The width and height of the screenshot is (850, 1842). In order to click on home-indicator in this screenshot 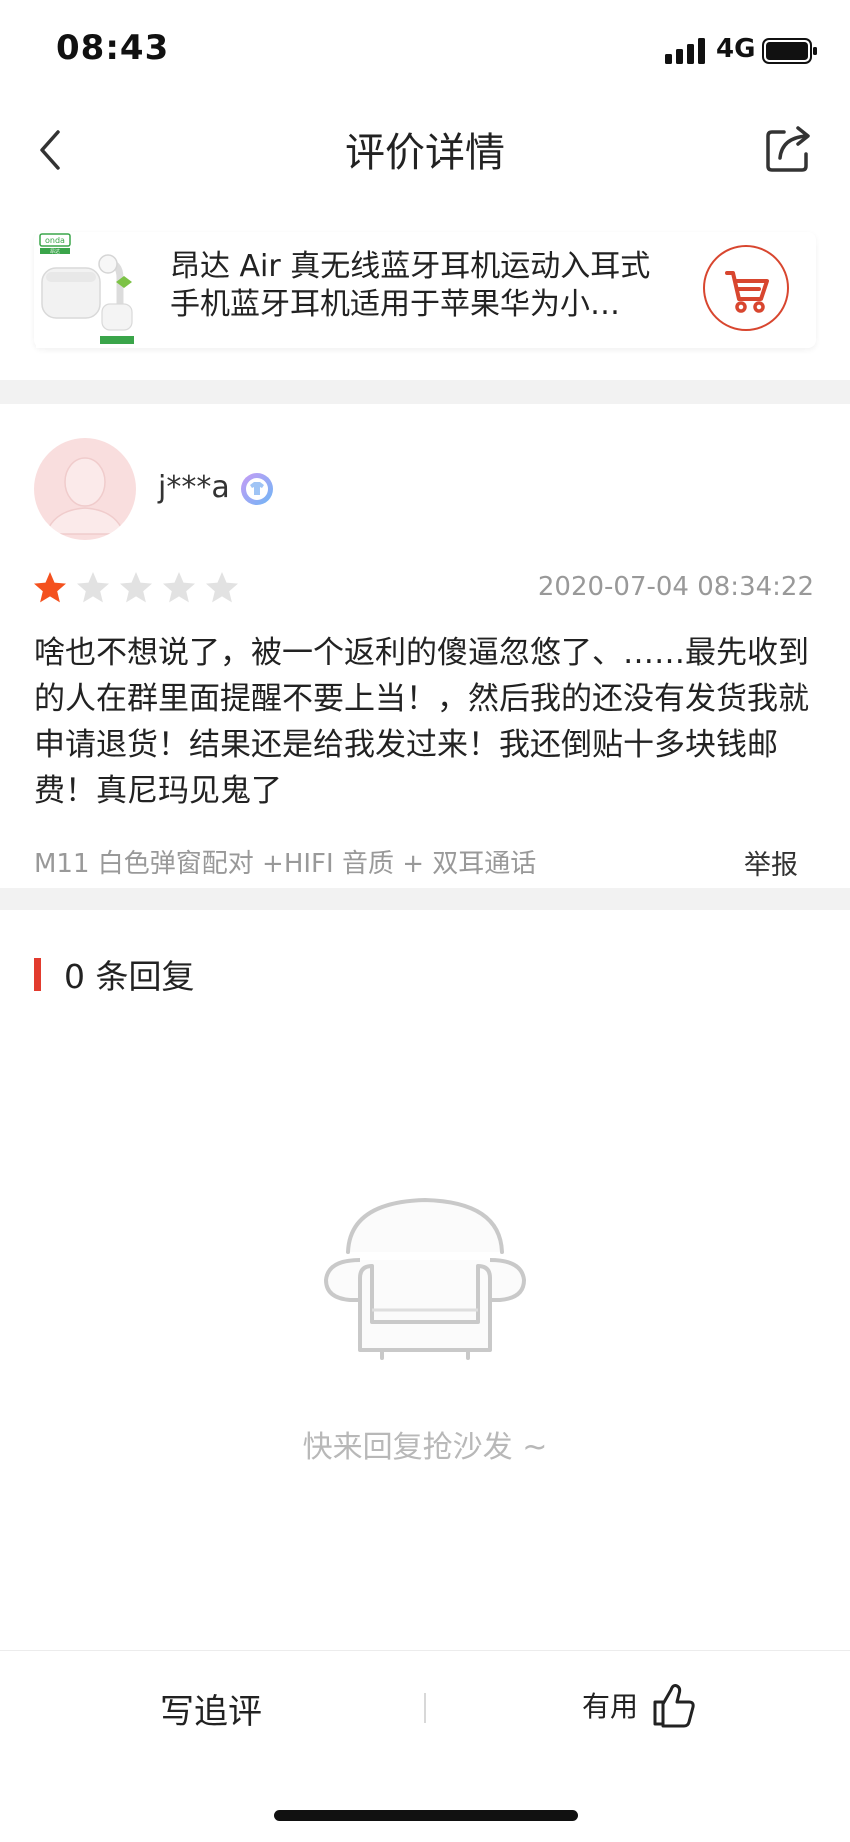, I will do `click(426, 1815)`.